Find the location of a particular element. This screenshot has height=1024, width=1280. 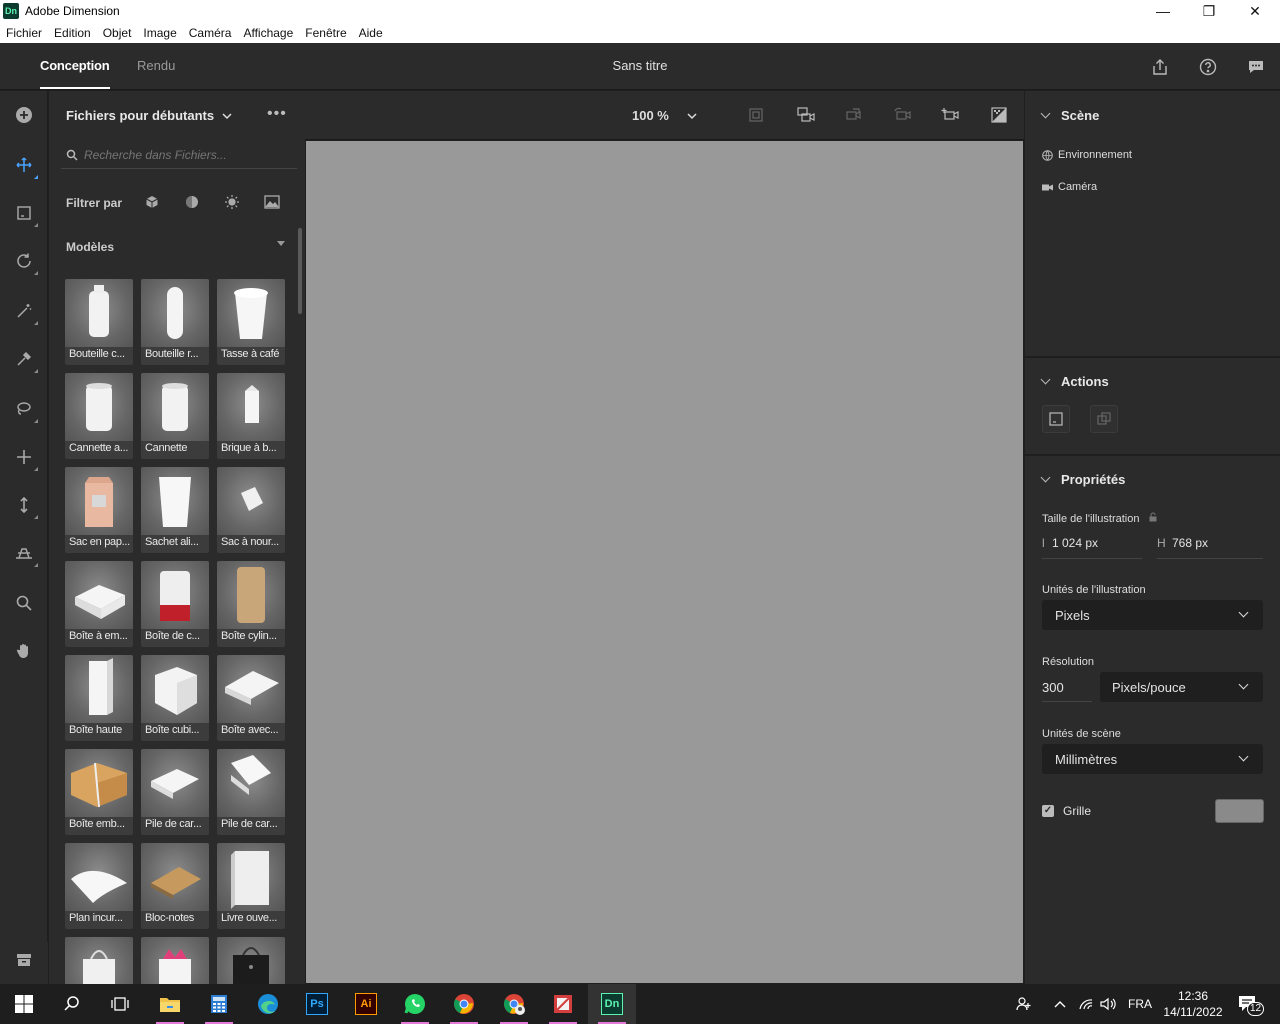

more-options-icon: ••• is located at coordinates (277, 114).